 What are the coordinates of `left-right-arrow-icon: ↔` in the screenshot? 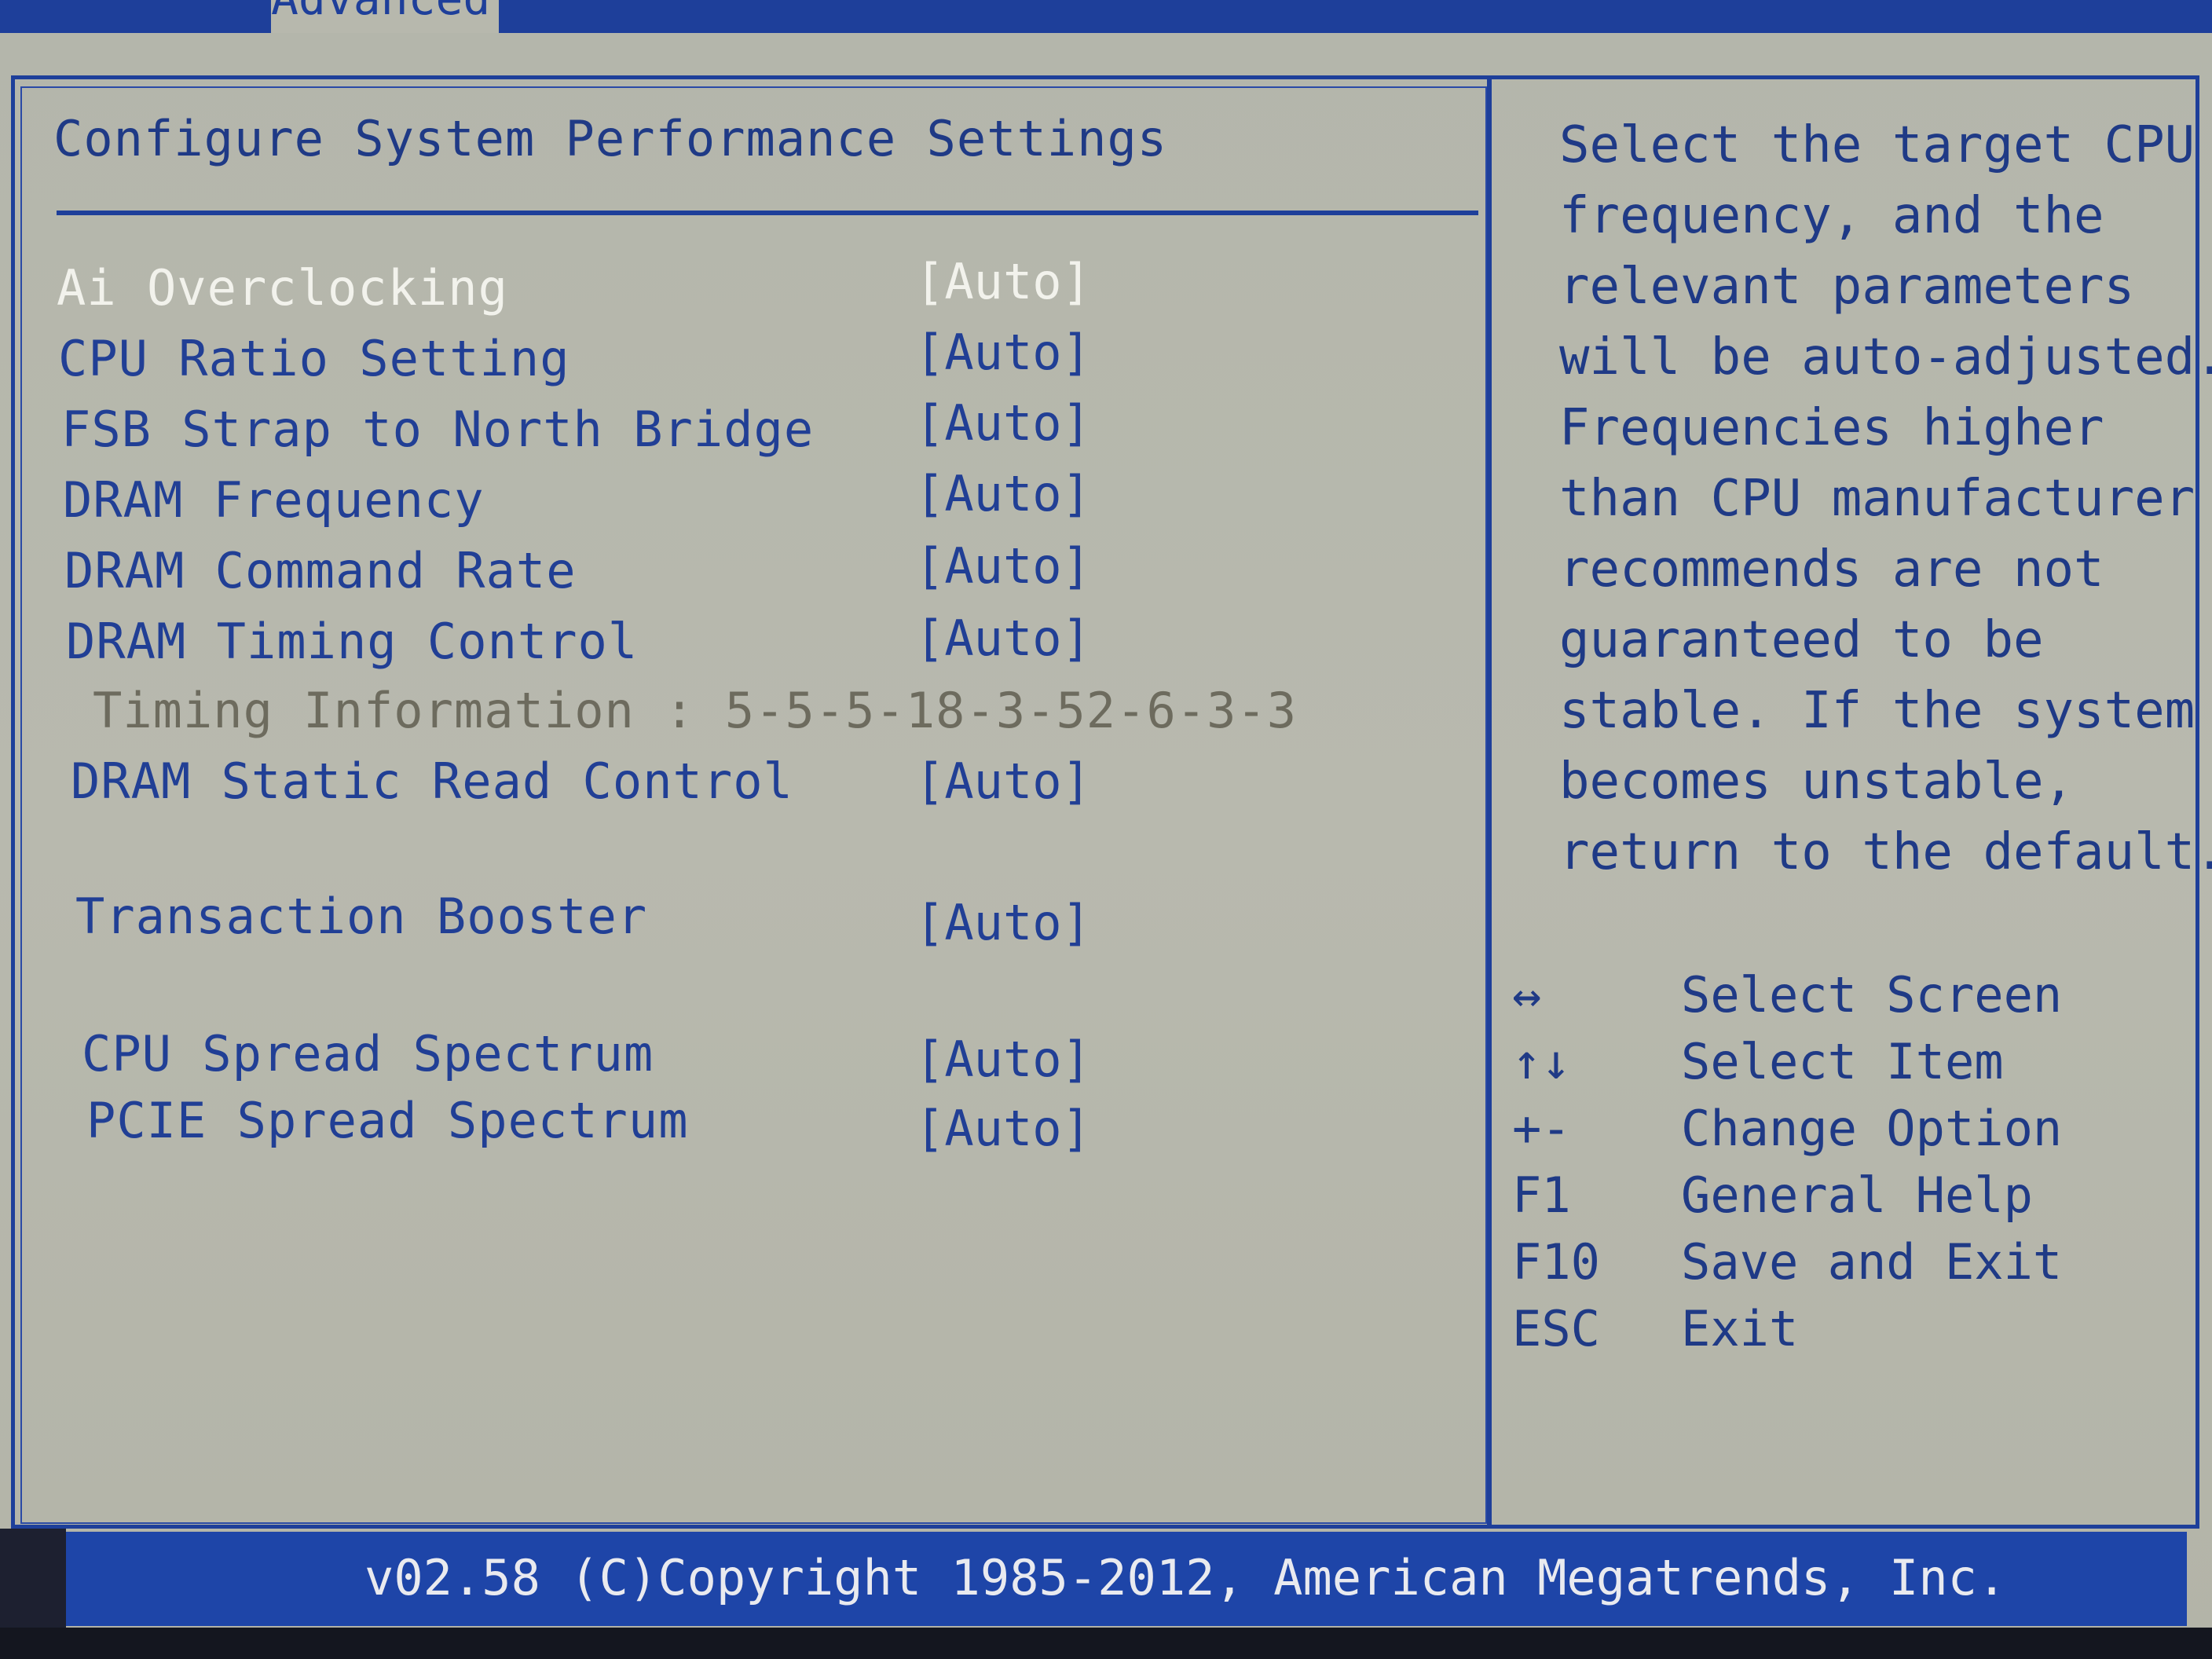 It's located at (1527, 995).